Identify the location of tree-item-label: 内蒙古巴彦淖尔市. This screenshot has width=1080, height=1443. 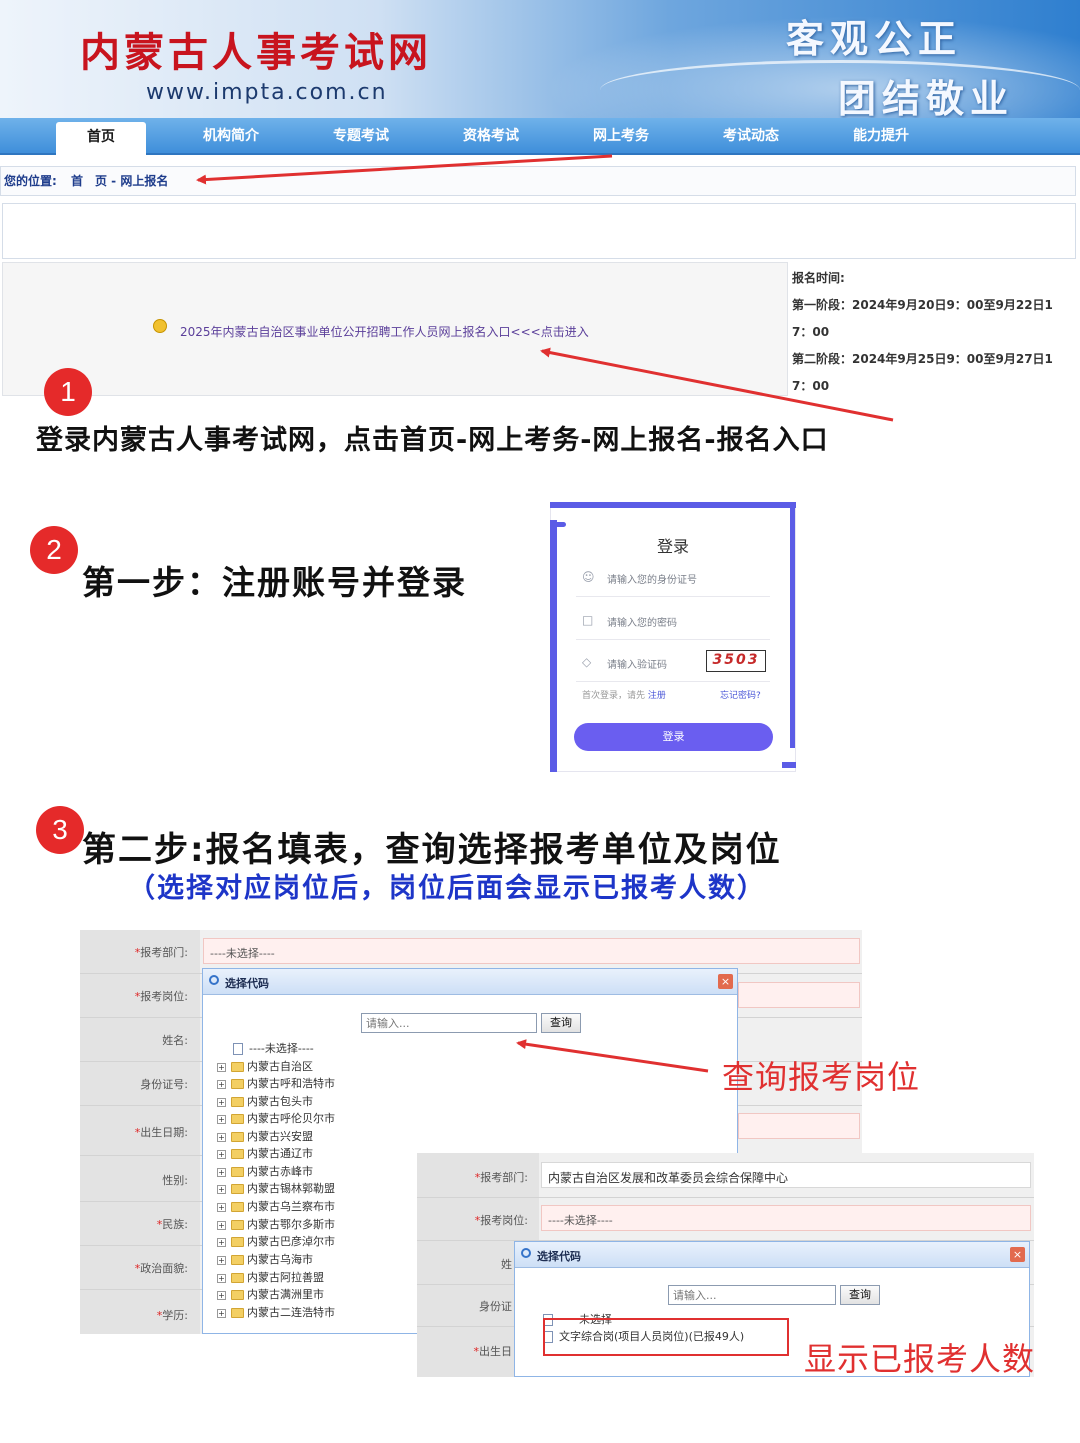
(291, 1241).